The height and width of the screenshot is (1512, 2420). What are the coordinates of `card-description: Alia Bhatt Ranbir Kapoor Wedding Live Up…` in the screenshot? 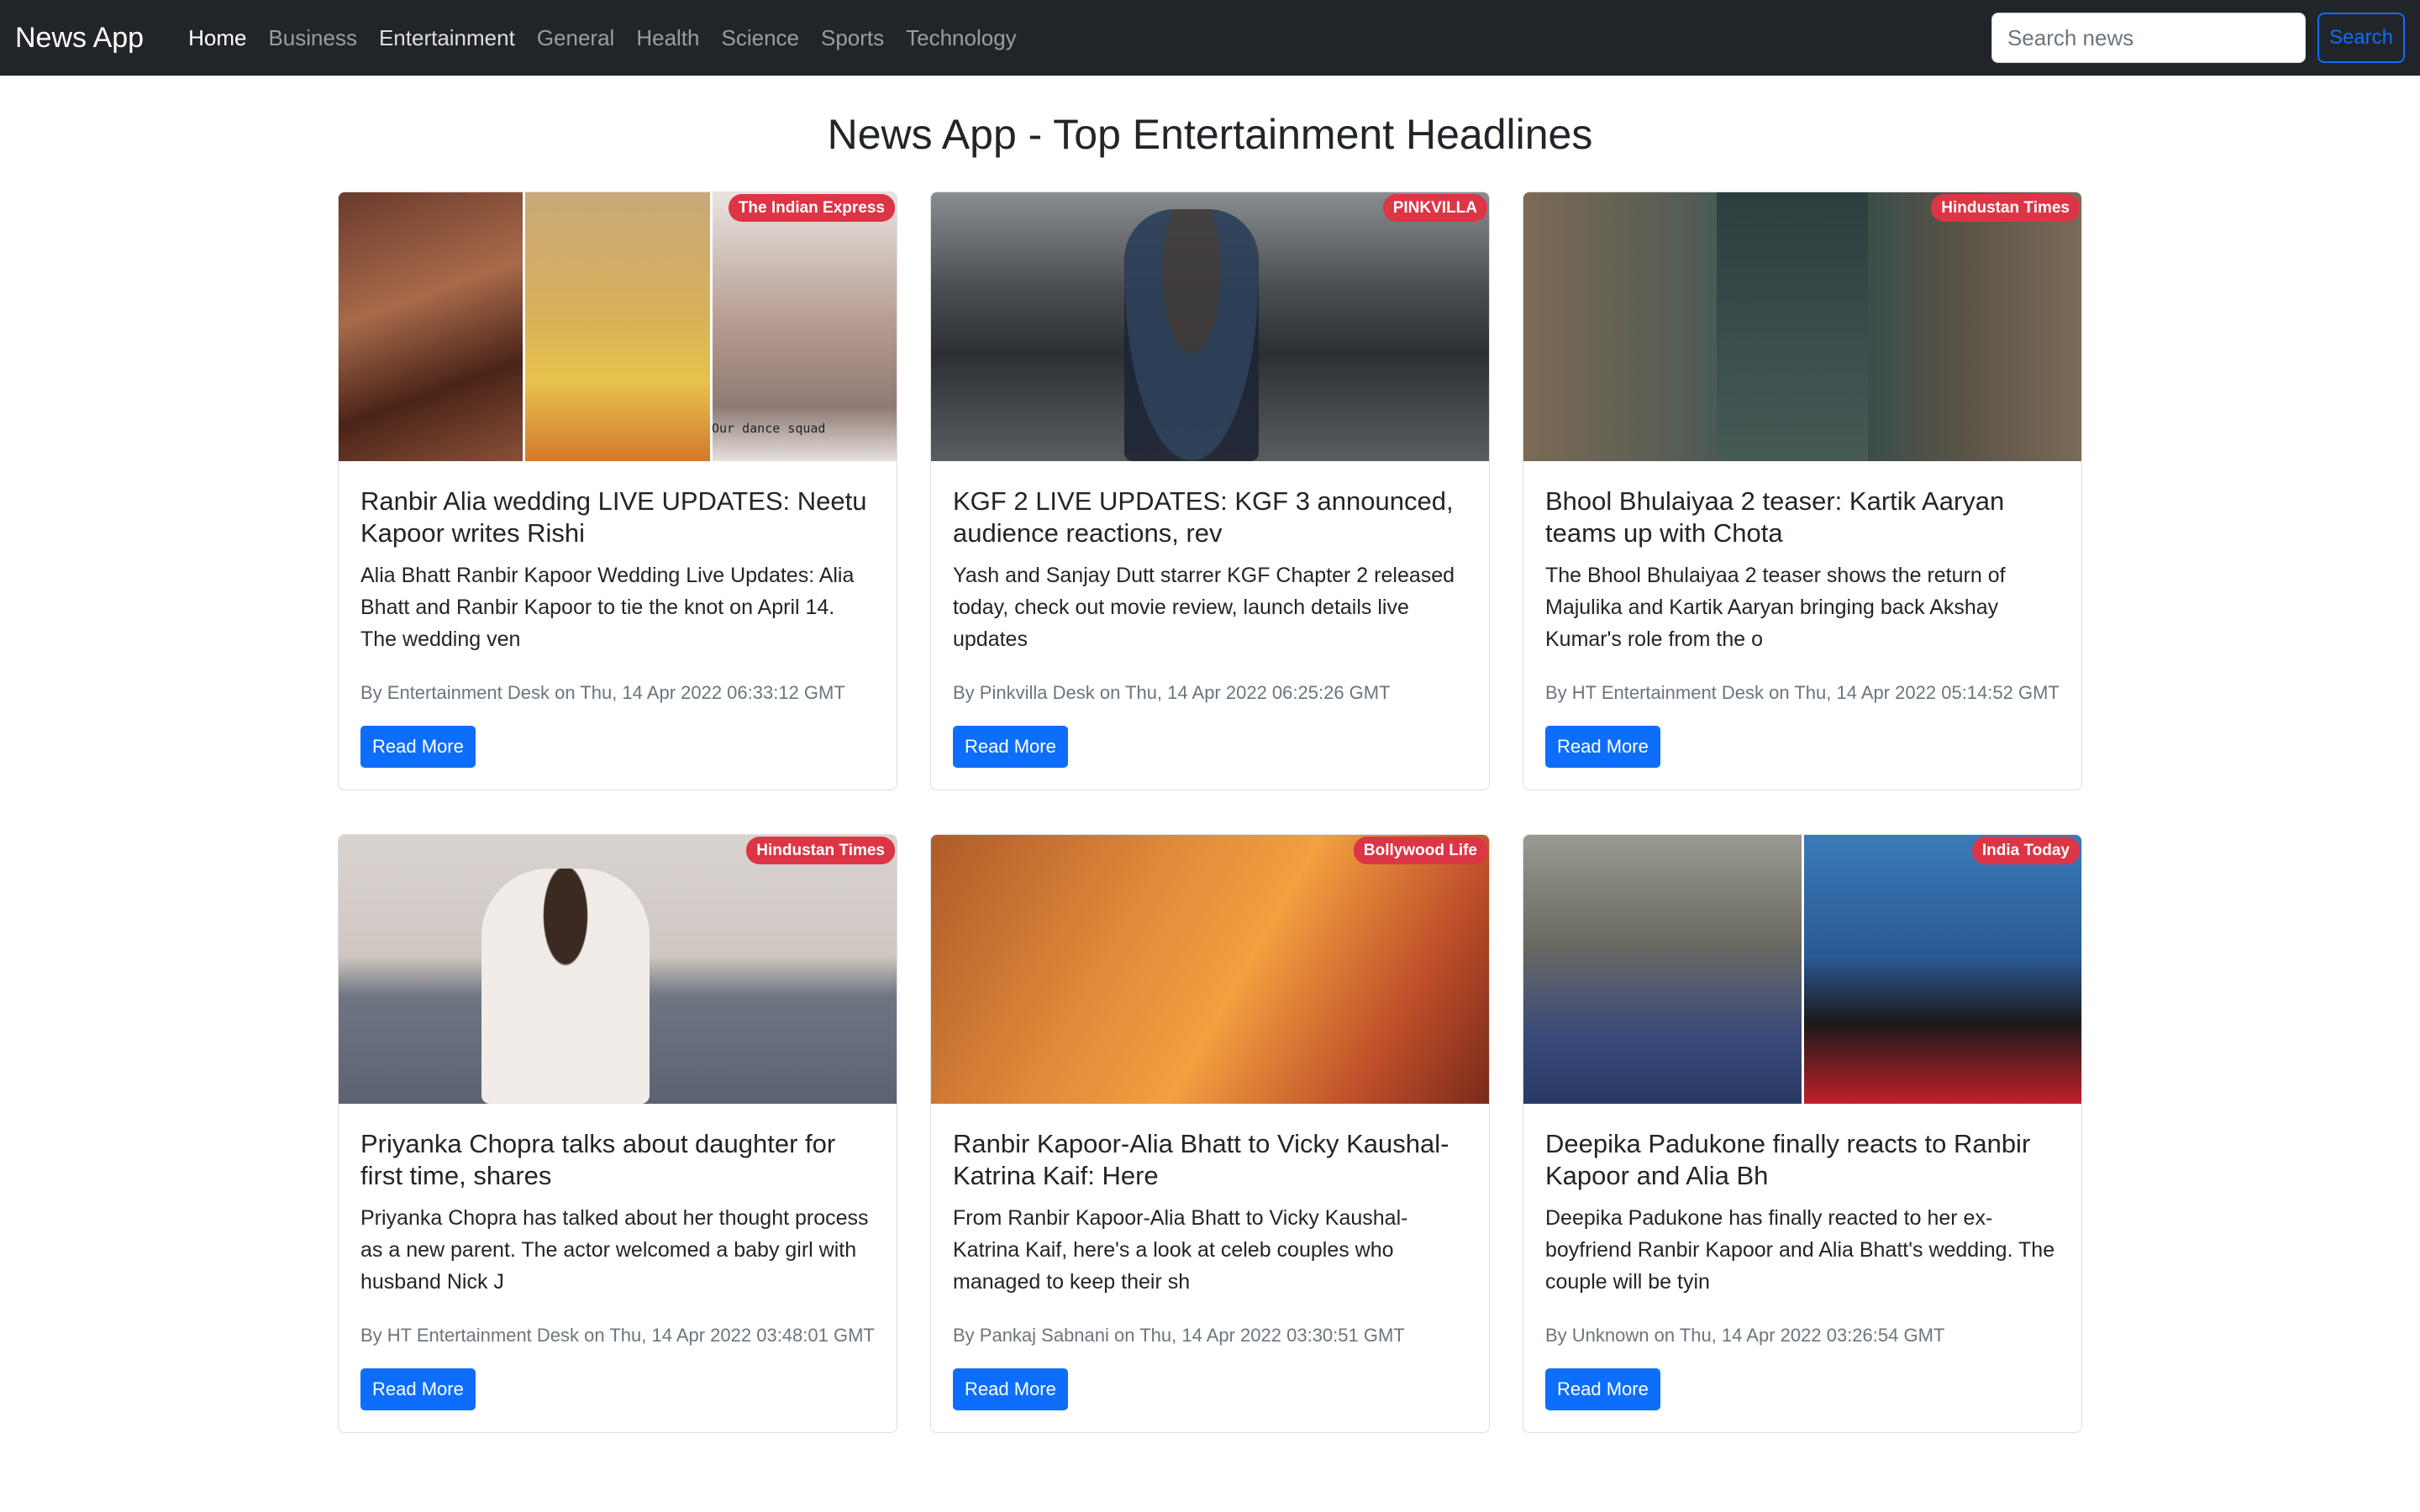 It's located at (607, 607).